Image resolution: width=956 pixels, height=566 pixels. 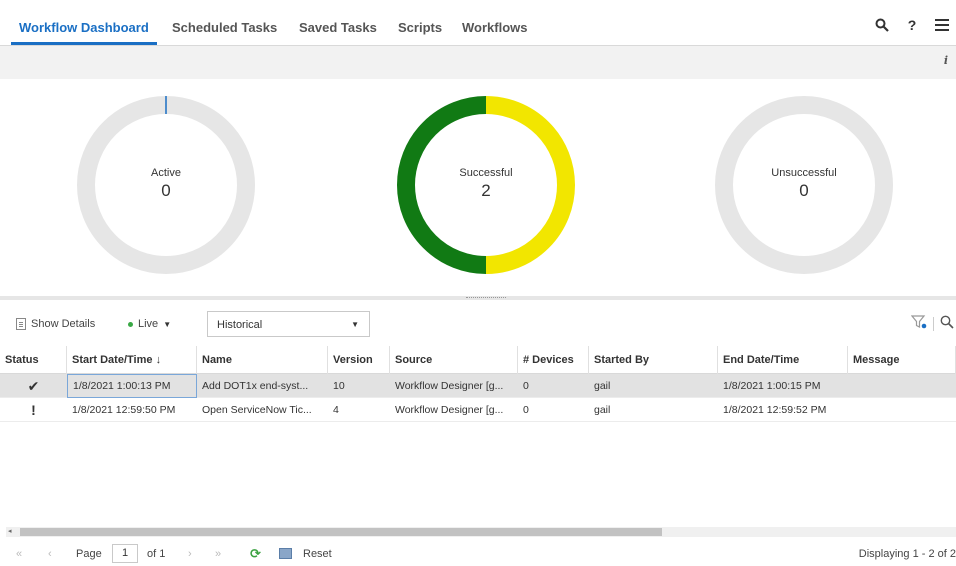 What do you see at coordinates (166, 173) in the screenshot?
I see `donut-label: Active` at bounding box center [166, 173].